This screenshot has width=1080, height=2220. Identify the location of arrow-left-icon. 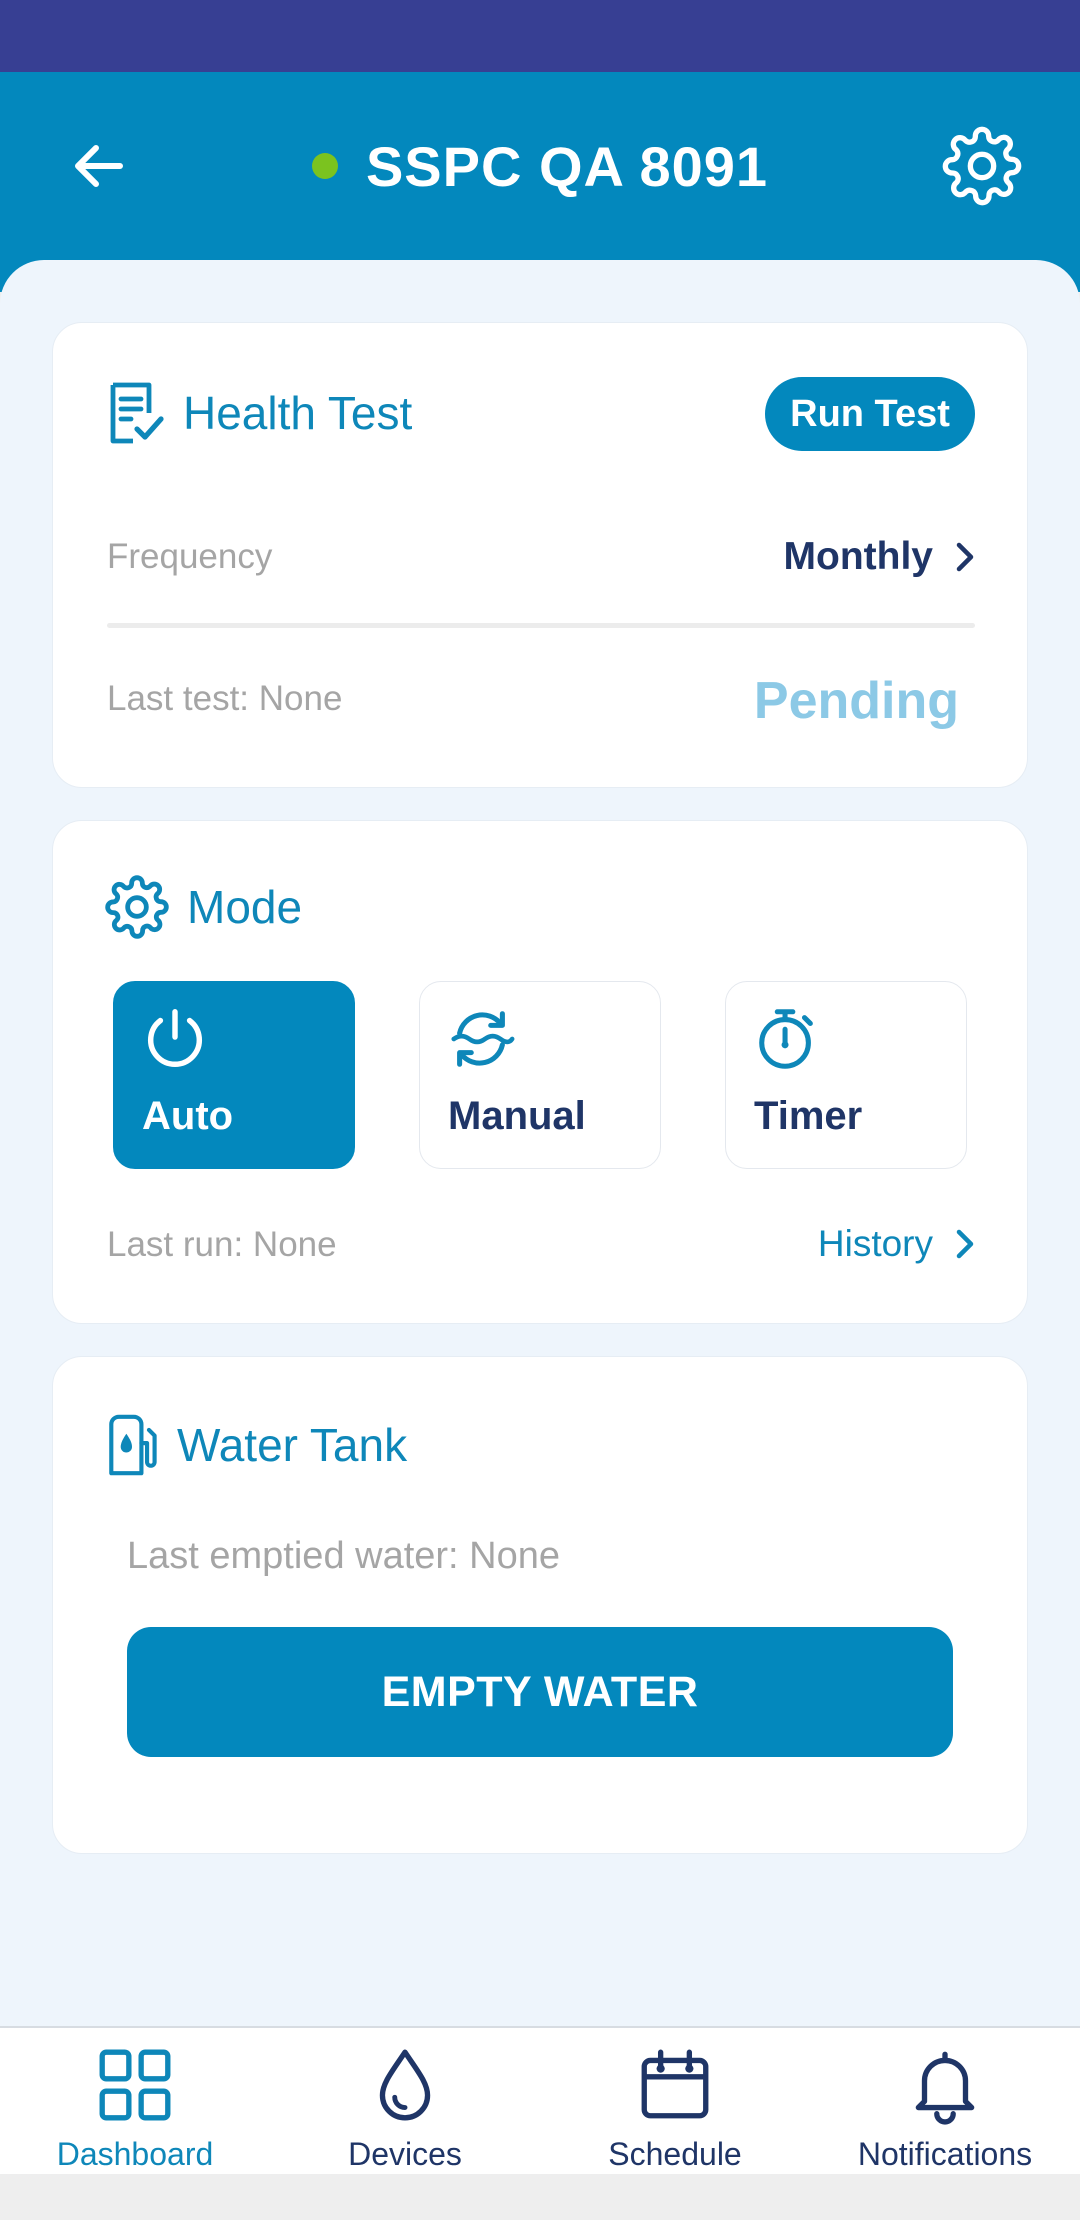
(99, 166).